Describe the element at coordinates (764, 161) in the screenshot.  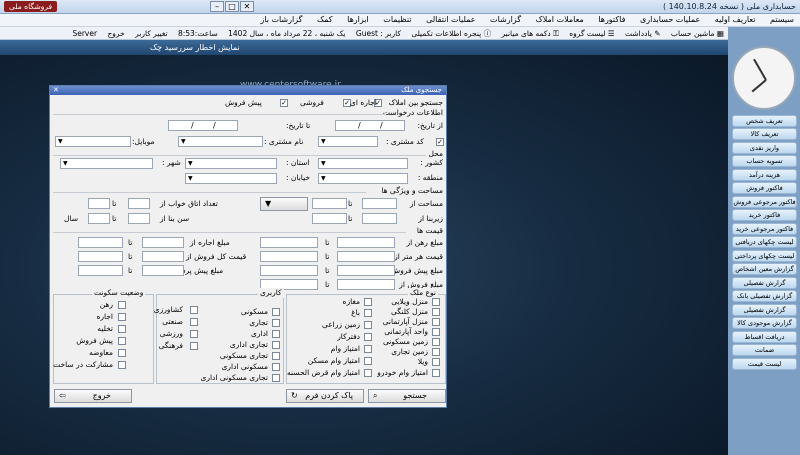
I see `sidebar-item-settlement: تسویه حساب` at that location.